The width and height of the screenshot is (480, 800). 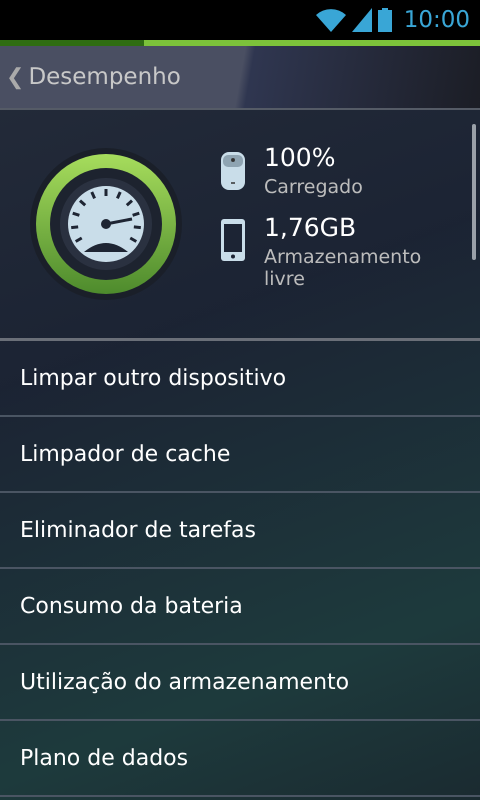 I want to click on phone-icon, so click(x=233, y=239).